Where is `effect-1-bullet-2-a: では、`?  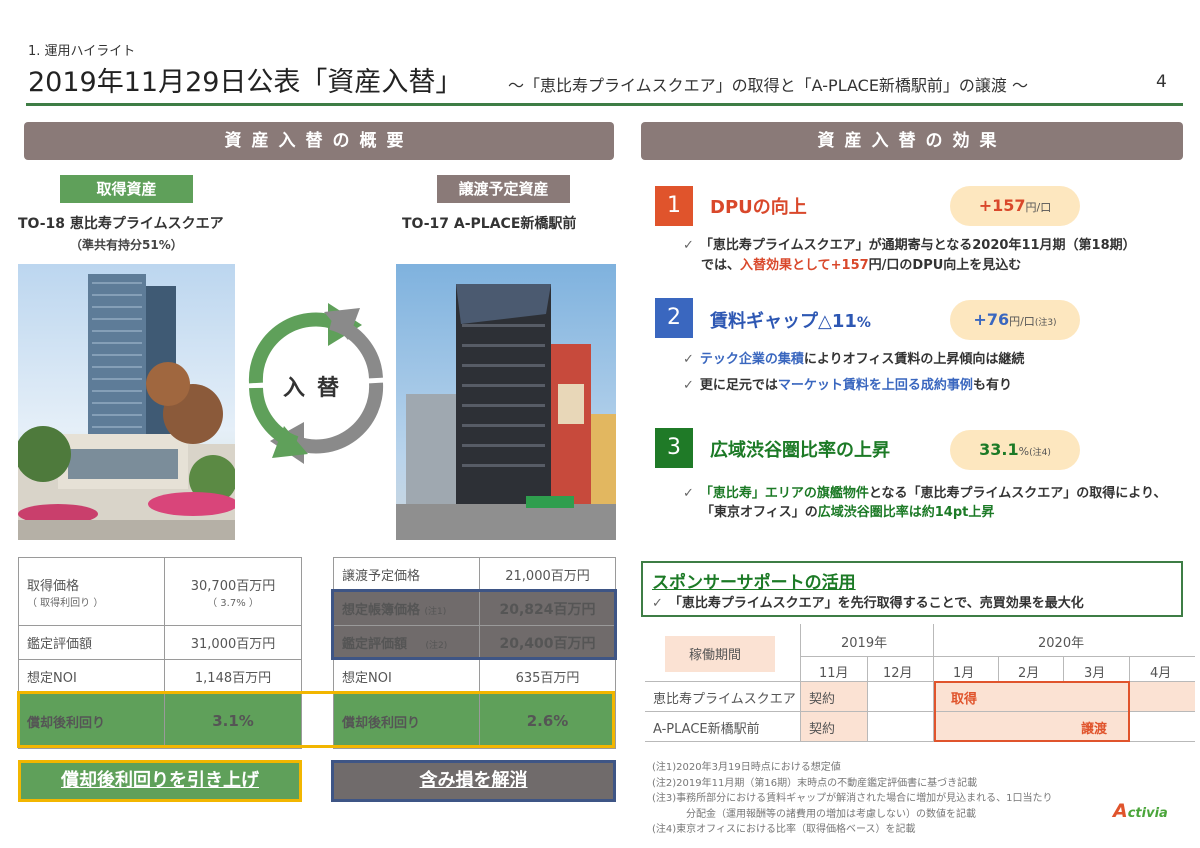 effect-1-bullet-2-a: では、 is located at coordinates (721, 265).